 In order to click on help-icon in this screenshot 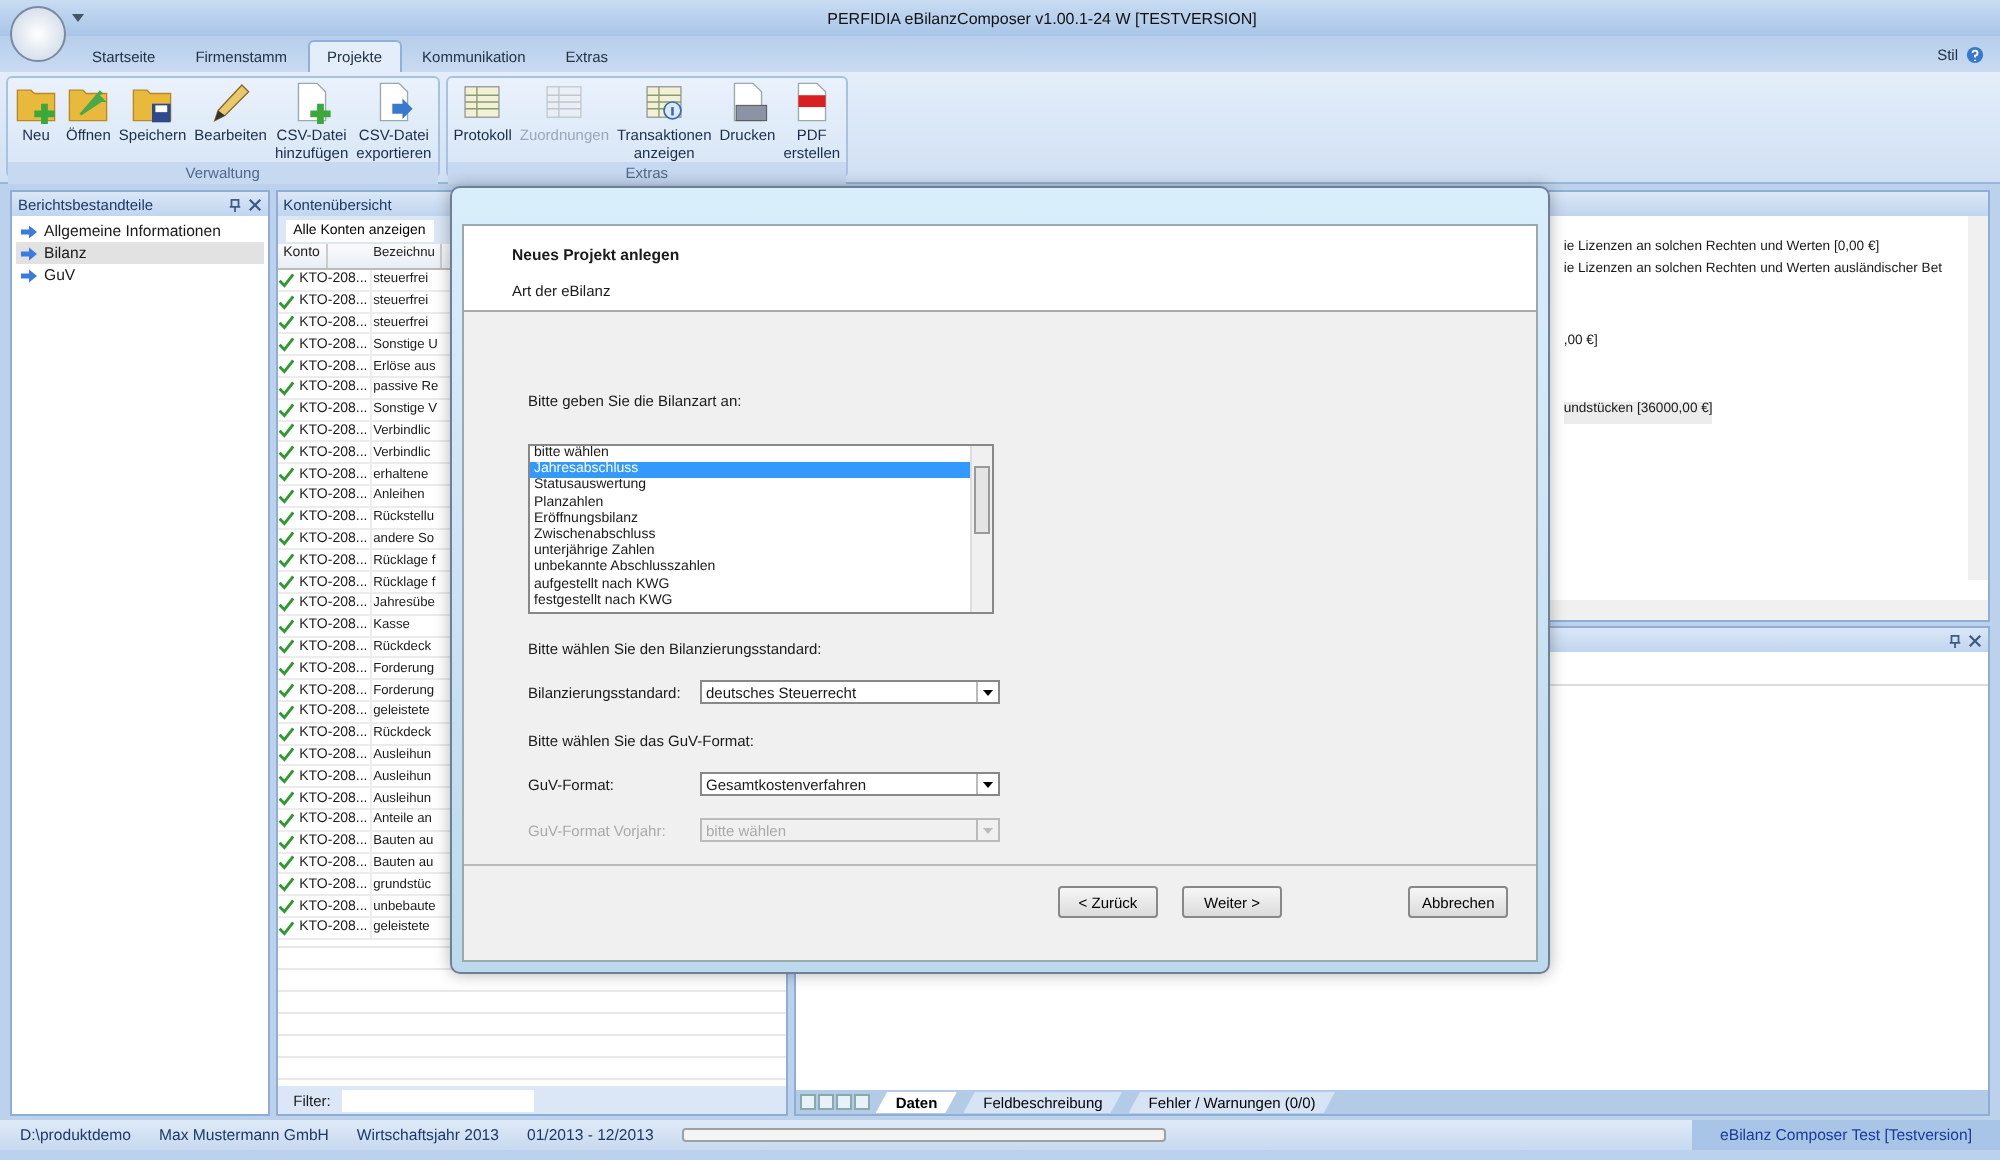, I will do `click(1975, 54)`.